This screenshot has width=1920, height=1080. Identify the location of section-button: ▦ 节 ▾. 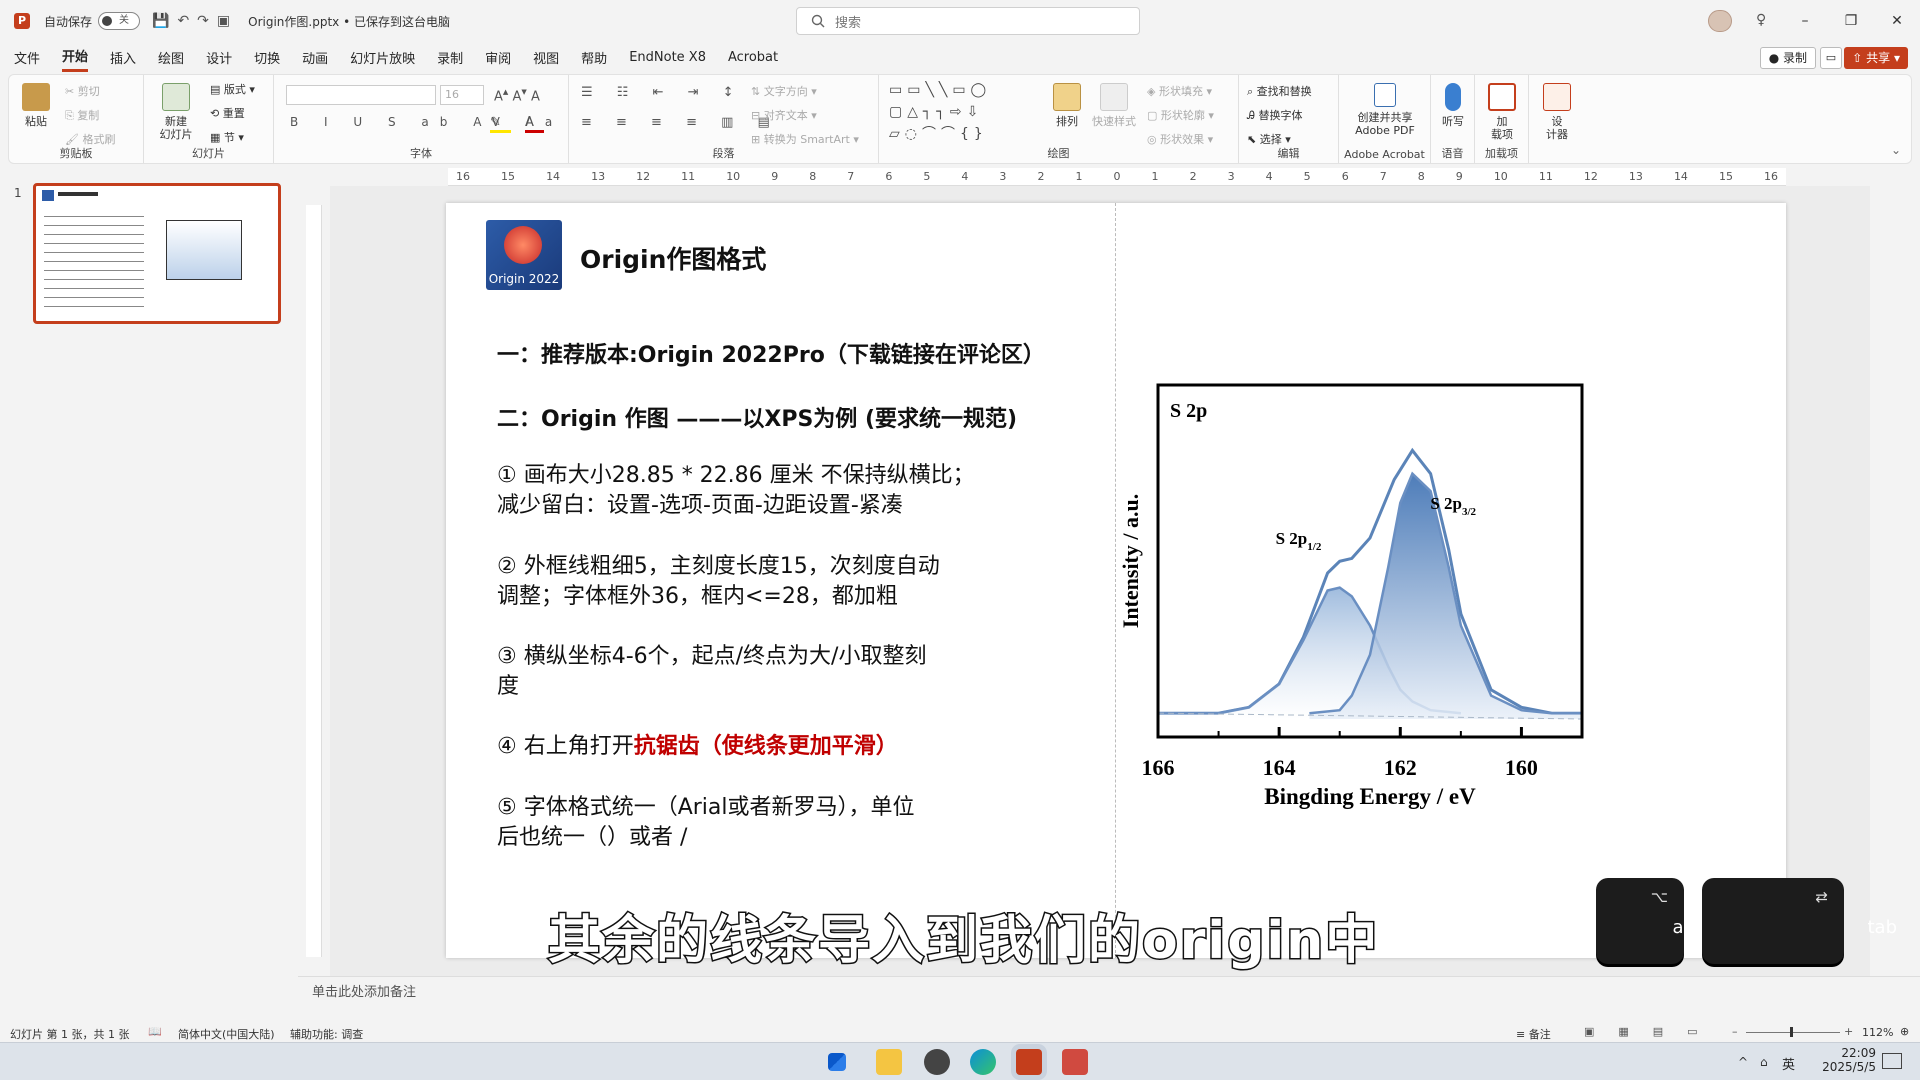
(227, 137).